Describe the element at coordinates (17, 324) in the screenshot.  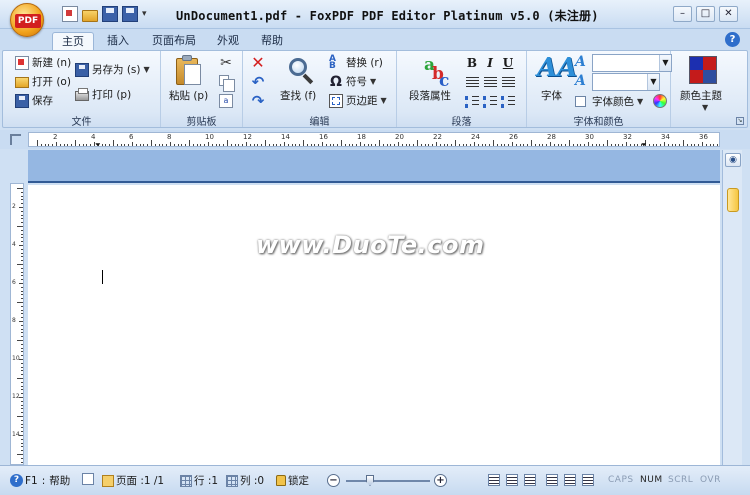
I see `vertical-ruler: 2 4 6 8 10 12 14` at that location.